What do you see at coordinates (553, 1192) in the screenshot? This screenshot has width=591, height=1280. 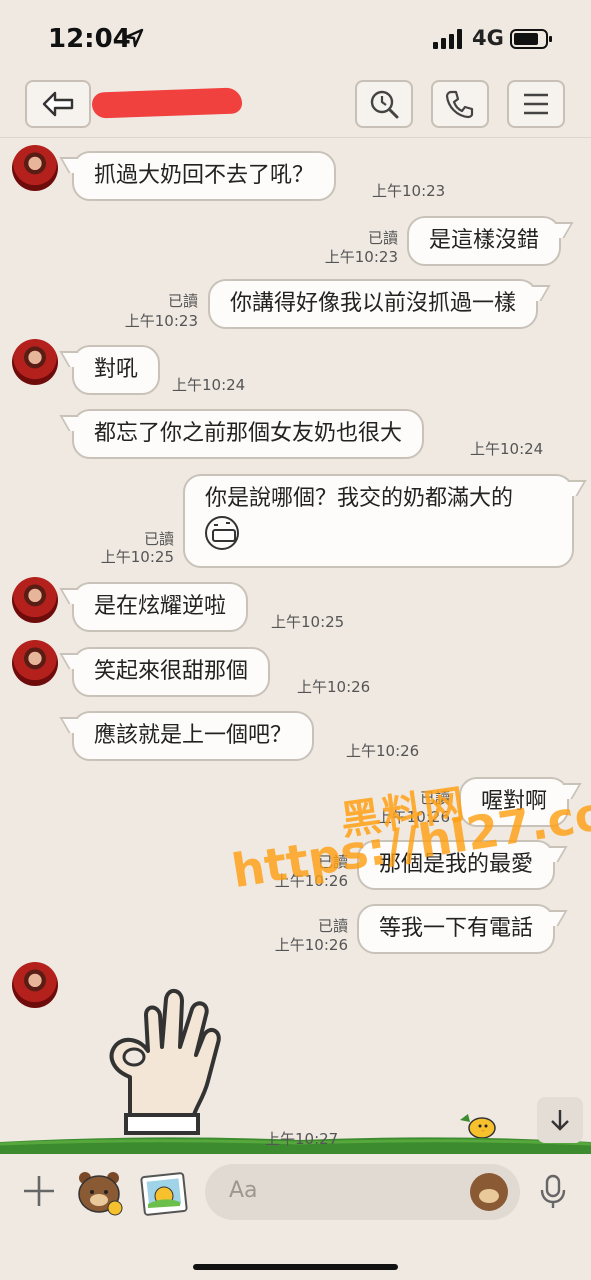 I see `microphone-icon` at bounding box center [553, 1192].